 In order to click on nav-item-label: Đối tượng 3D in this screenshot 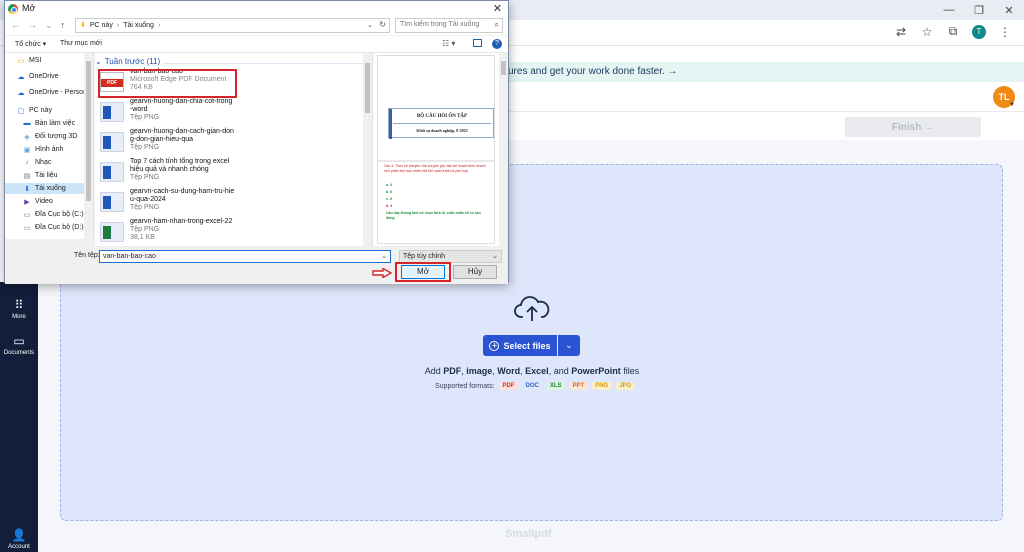, I will do `click(56, 136)`.